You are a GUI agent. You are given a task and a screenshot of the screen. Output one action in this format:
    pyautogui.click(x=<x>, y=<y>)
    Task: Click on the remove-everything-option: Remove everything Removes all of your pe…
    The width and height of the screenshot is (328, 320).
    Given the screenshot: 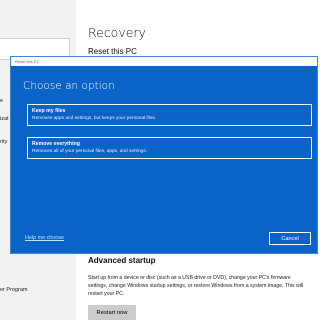 What is the action you would take?
    pyautogui.click(x=169, y=148)
    